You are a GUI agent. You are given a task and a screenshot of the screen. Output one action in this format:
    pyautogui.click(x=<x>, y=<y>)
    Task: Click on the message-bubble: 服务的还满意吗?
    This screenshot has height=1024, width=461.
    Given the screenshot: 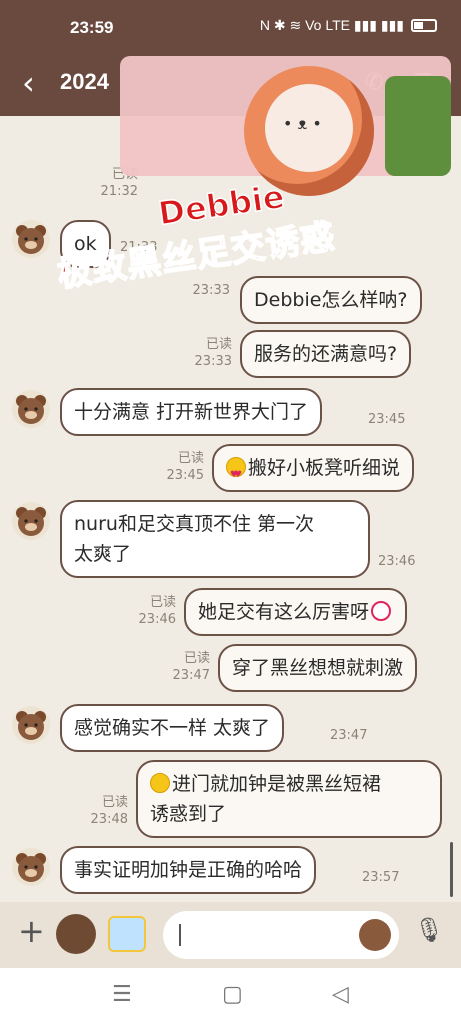 What is the action you would take?
    pyautogui.click(x=326, y=354)
    